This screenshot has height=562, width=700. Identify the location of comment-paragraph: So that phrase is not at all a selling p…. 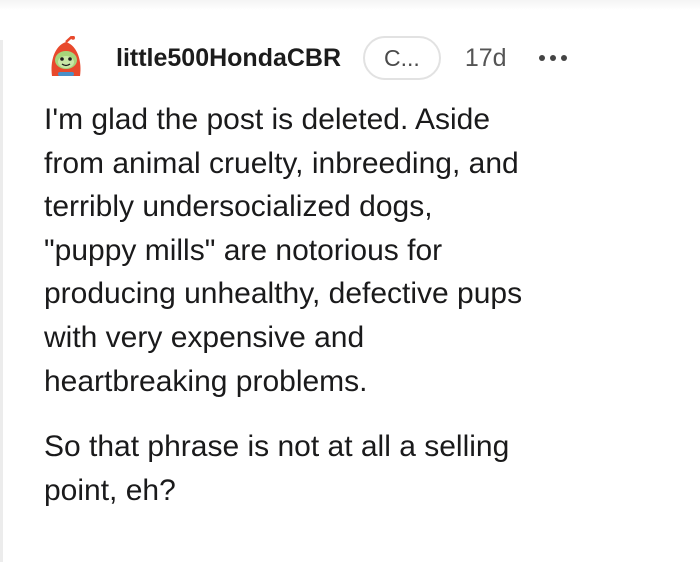
(354, 468).